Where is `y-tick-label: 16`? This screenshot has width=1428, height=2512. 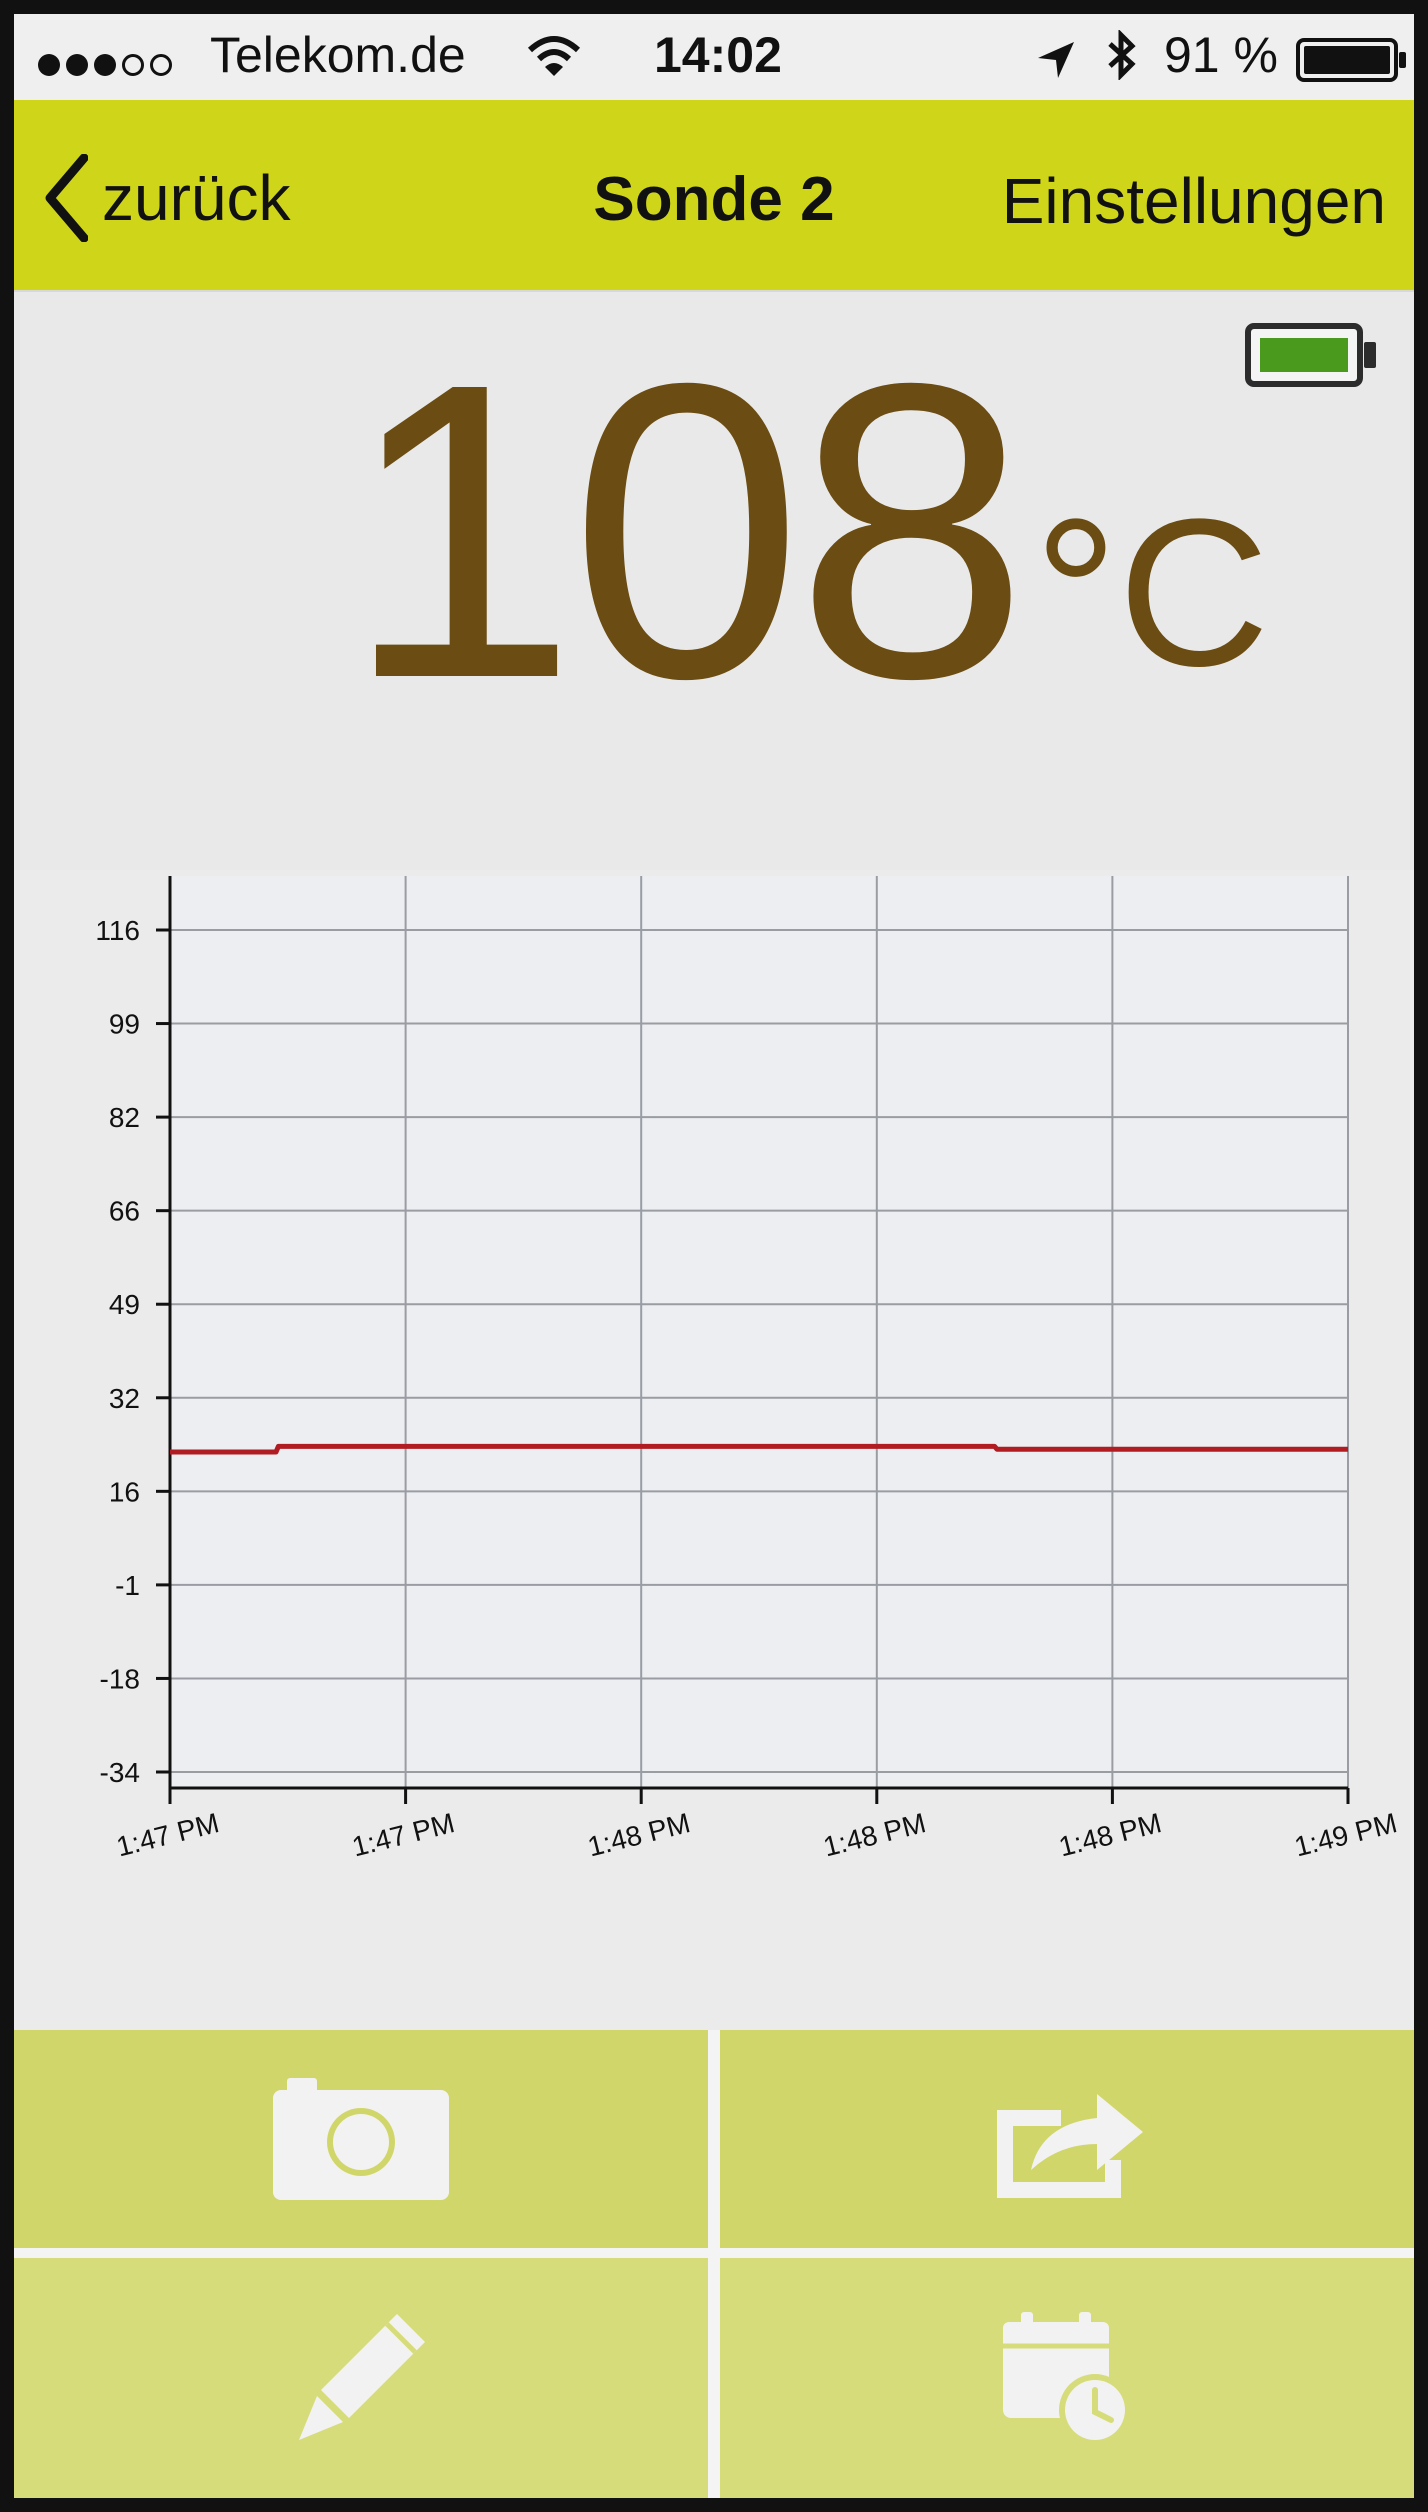
y-tick-label: 16 is located at coordinates (124, 1491).